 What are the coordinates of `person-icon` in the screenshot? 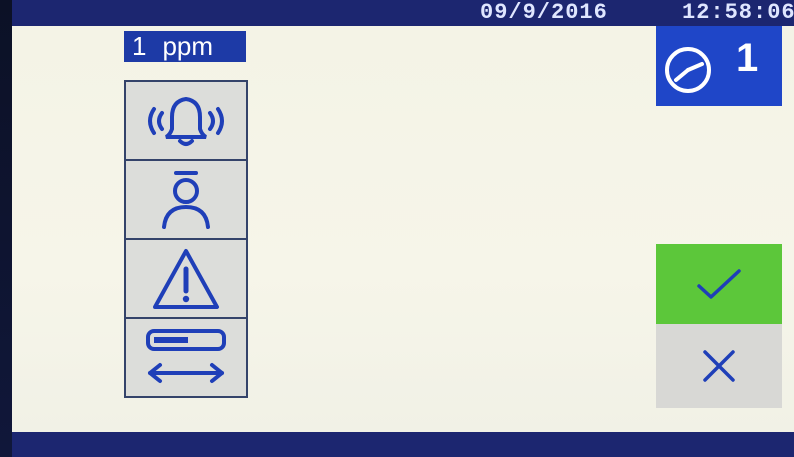 It's located at (186, 199).